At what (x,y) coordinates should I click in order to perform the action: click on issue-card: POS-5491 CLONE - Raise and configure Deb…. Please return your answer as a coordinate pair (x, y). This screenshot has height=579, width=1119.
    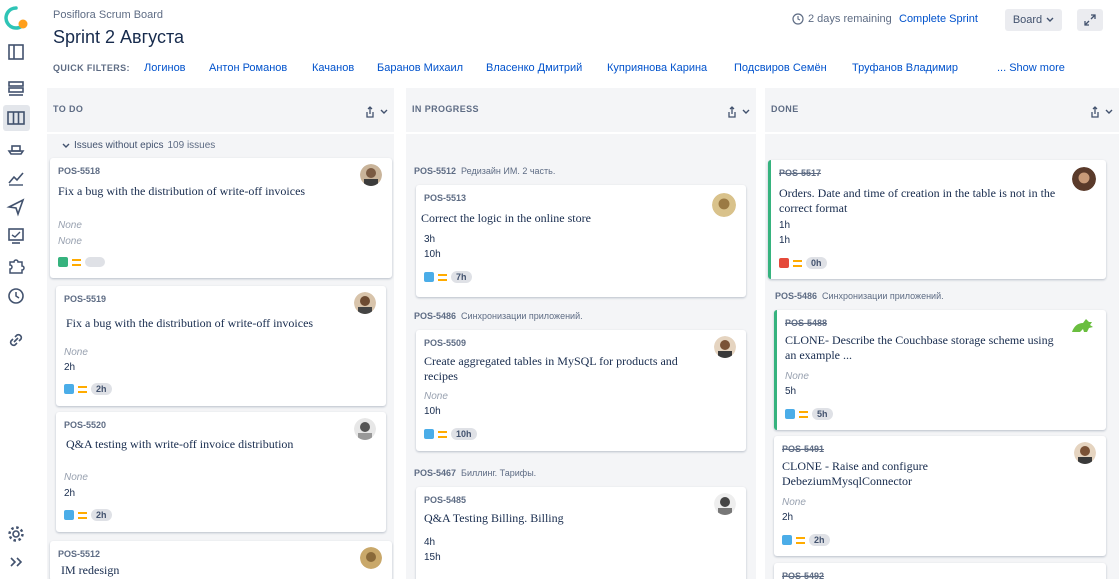
    Looking at the image, I should click on (940, 496).